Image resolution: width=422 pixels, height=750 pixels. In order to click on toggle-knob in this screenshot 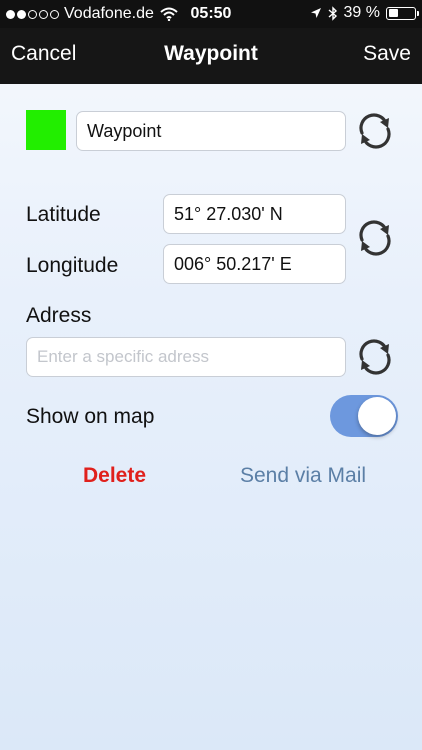, I will do `click(377, 416)`.